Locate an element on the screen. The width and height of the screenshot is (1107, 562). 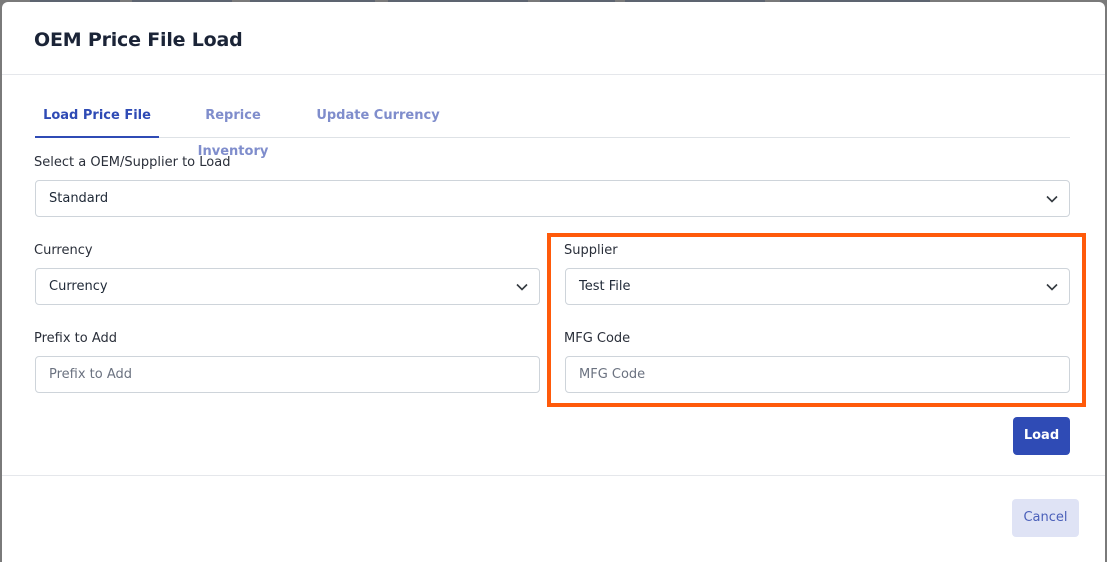
oem-supplier-select: Standard is located at coordinates (552, 198).